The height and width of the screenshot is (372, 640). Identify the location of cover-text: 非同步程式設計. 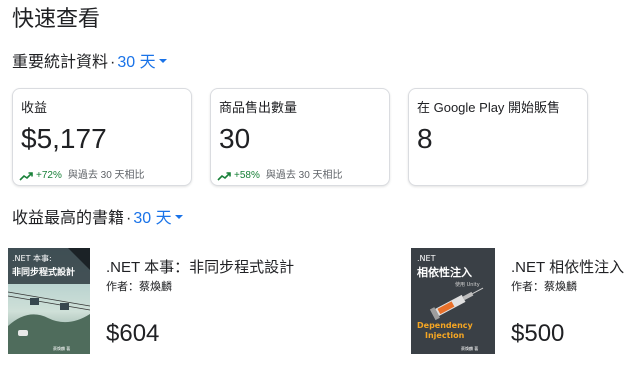
(43, 272).